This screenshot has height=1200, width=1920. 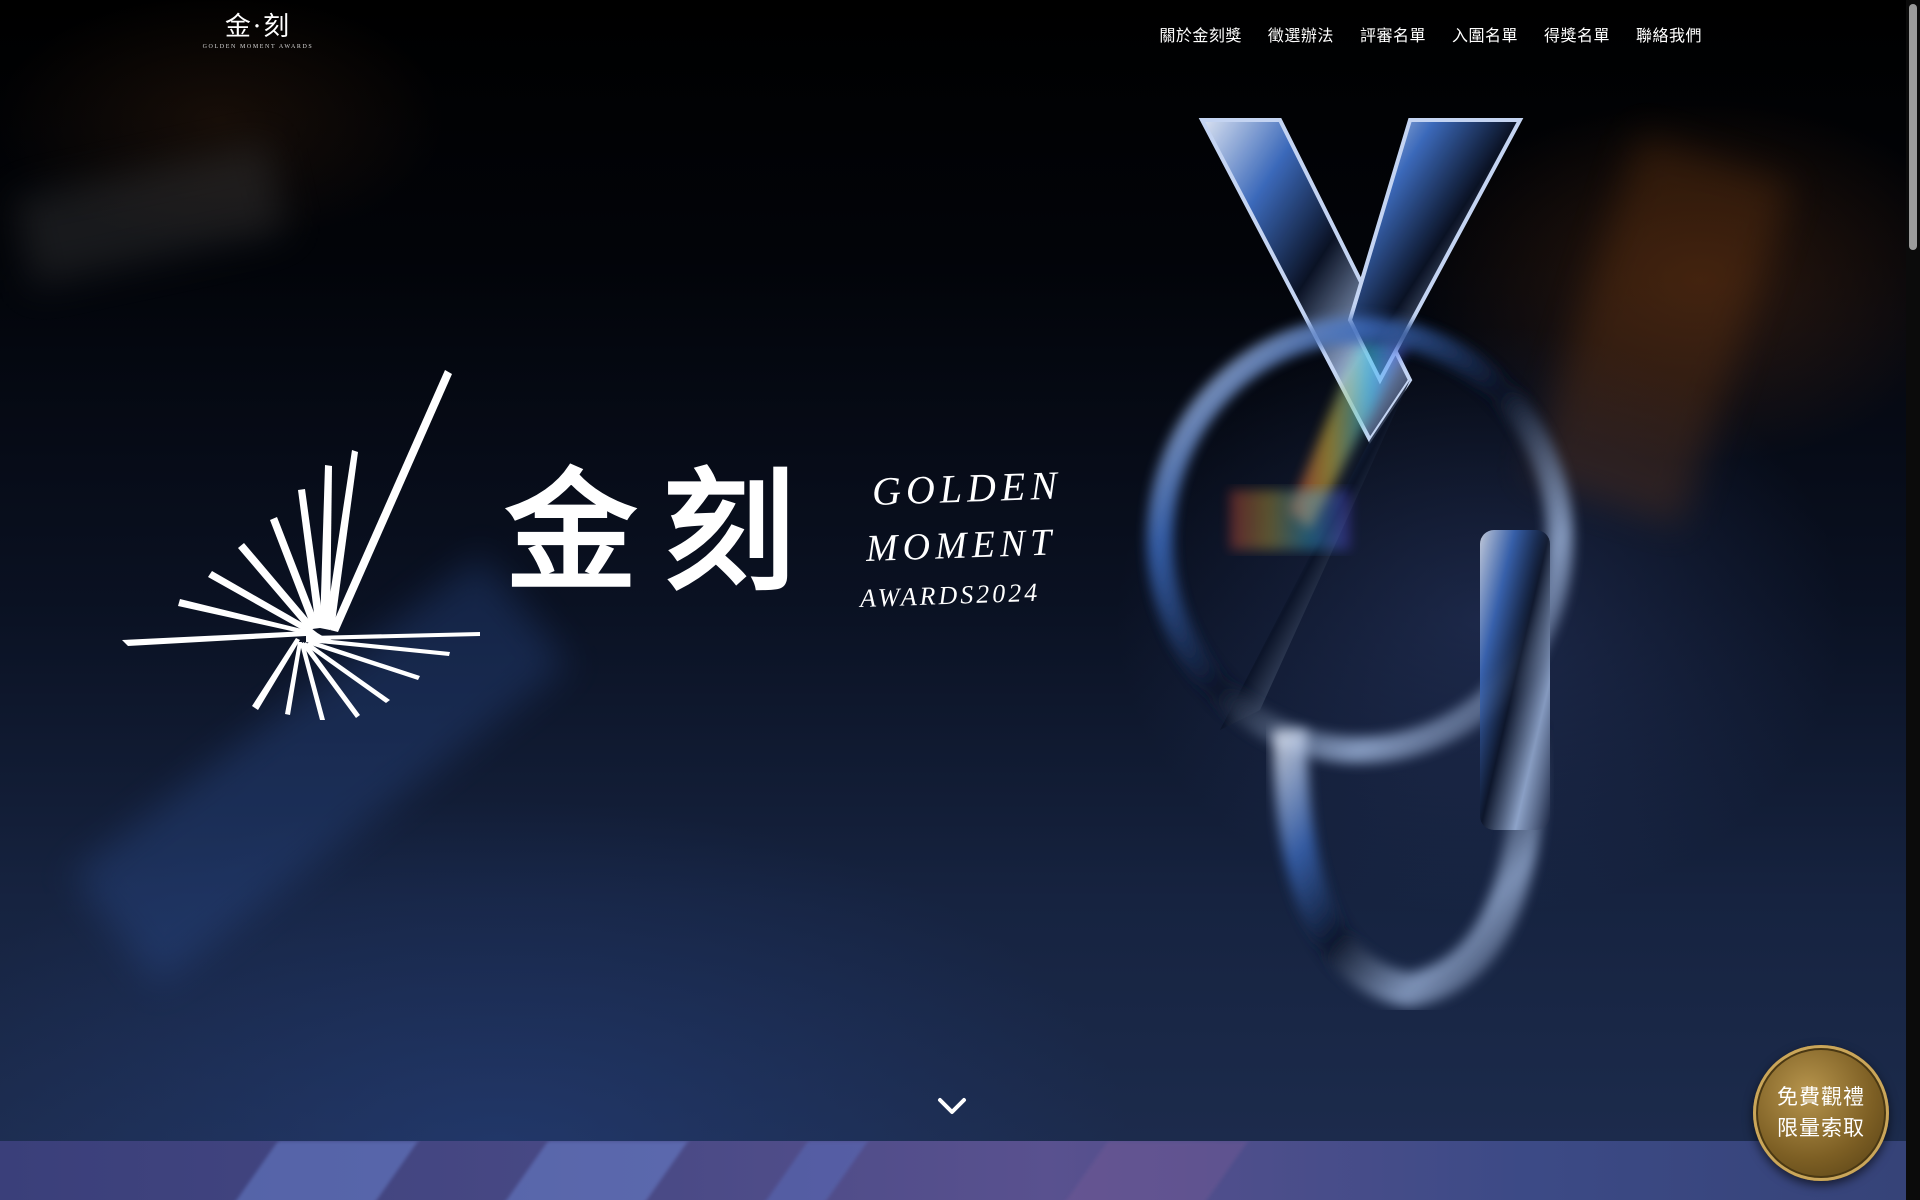 I want to click on light-streak-decor, so click(x=150, y=215).